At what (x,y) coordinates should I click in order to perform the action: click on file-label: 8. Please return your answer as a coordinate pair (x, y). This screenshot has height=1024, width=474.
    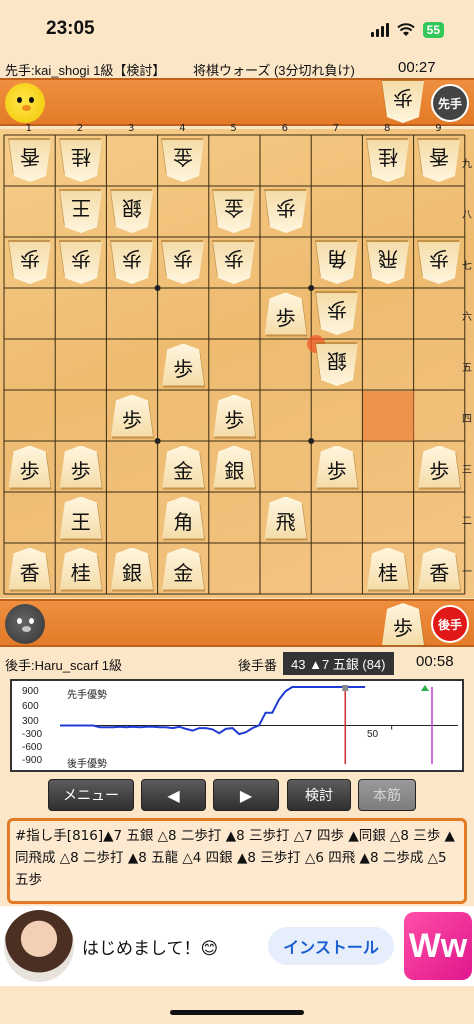
    Looking at the image, I should click on (387, 128).